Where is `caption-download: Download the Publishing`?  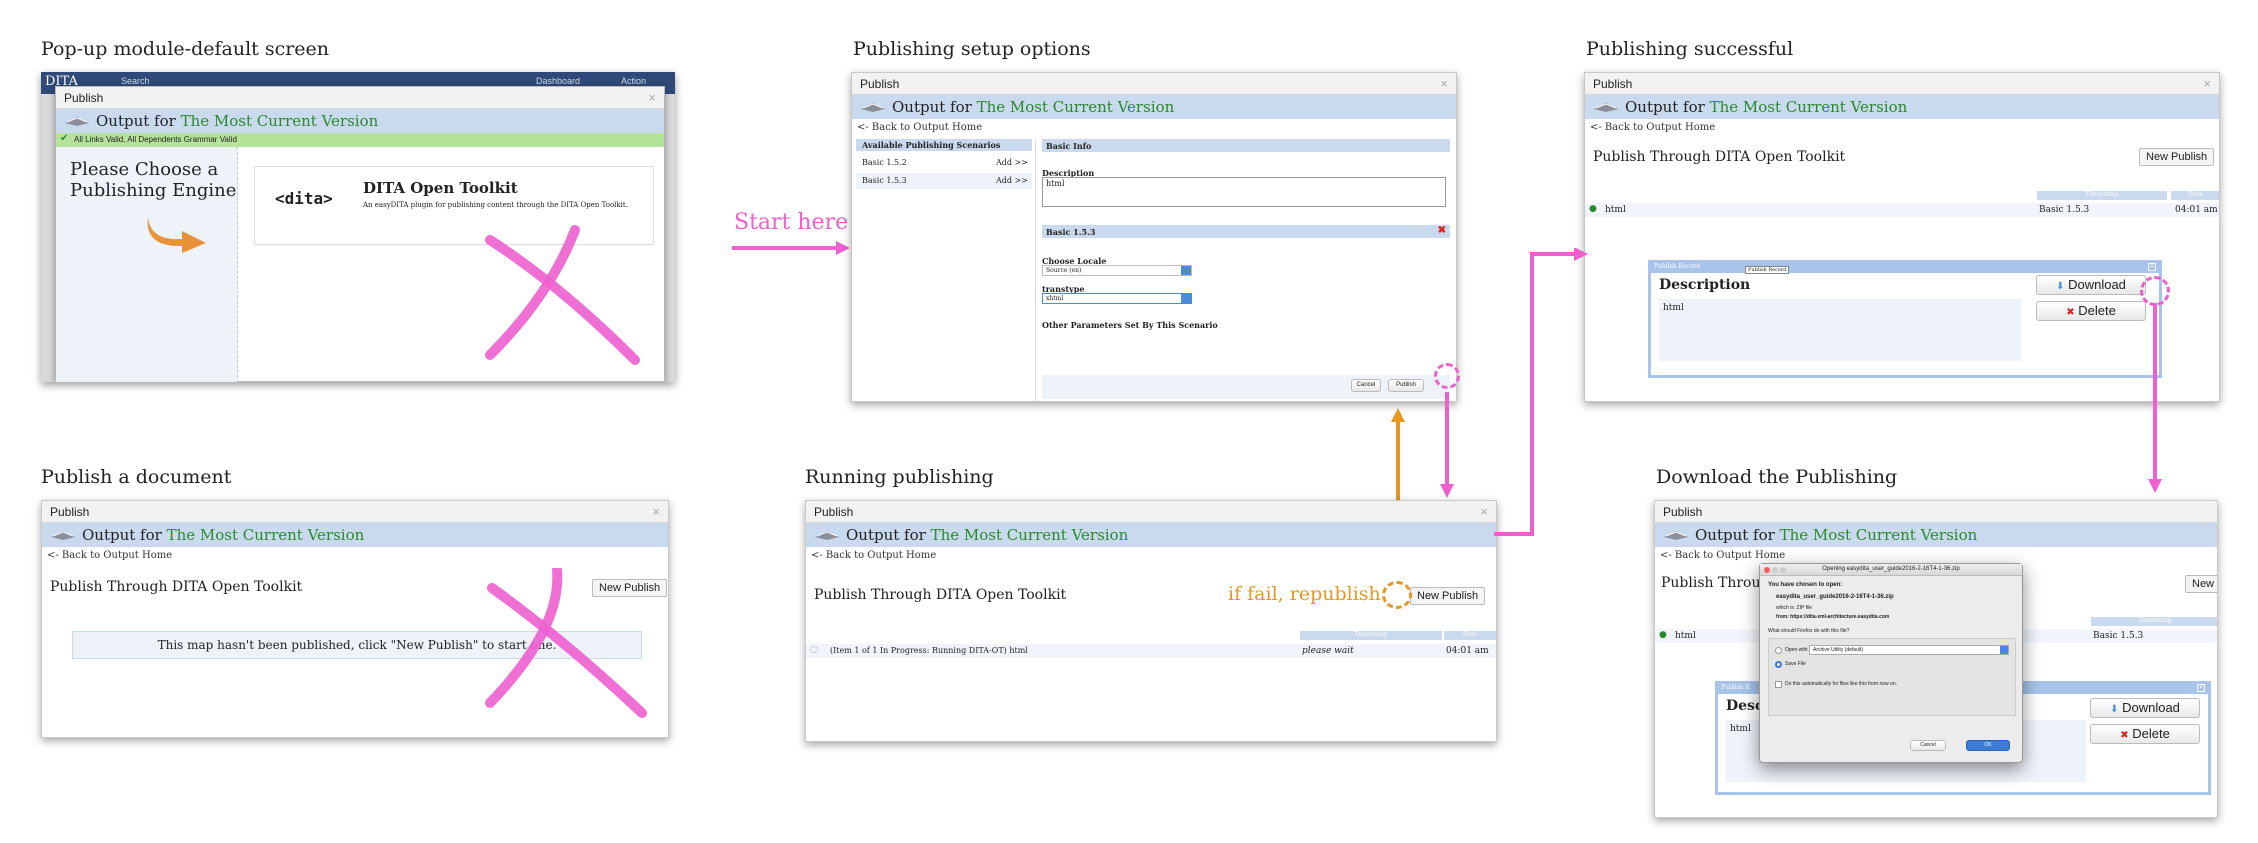
caption-download: Download the Publishing is located at coordinates (1777, 477).